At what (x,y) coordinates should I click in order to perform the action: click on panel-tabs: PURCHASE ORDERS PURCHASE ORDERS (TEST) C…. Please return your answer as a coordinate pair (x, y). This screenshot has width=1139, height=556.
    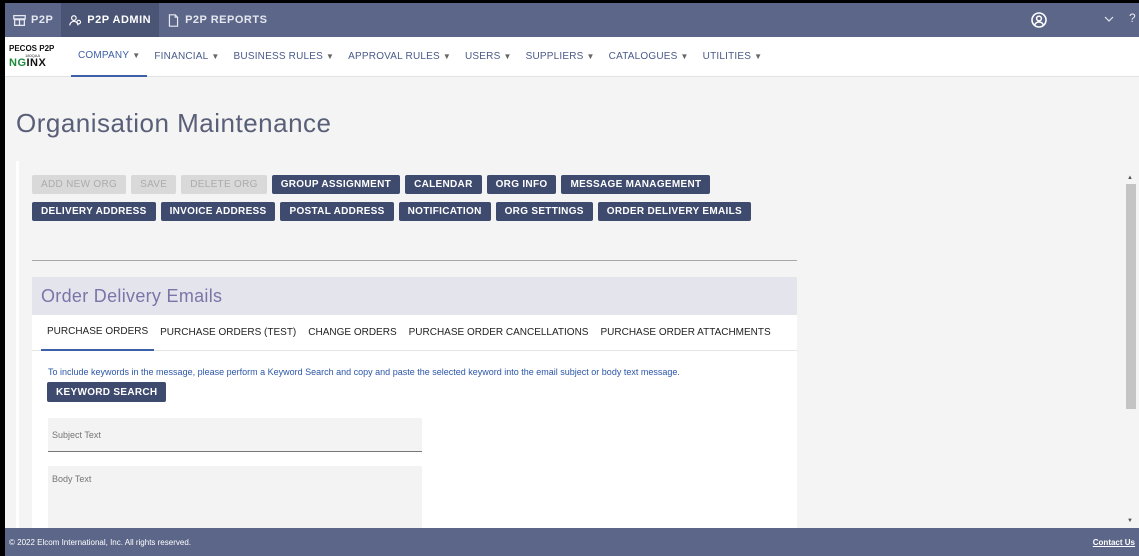
    Looking at the image, I should click on (414, 333).